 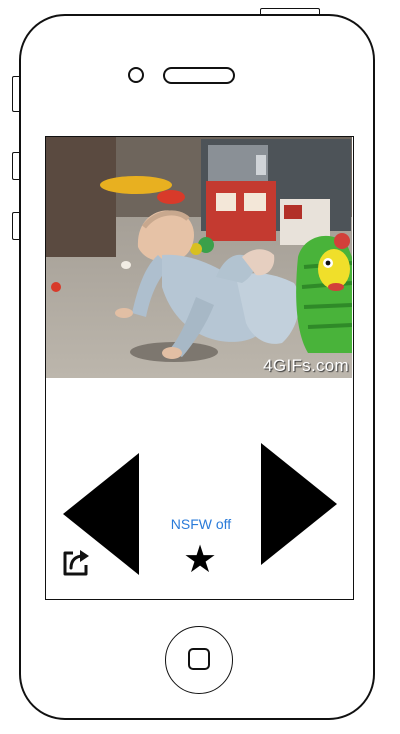 What do you see at coordinates (136, 75) in the screenshot?
I see `front-camera` at bounding box center [136, 75].